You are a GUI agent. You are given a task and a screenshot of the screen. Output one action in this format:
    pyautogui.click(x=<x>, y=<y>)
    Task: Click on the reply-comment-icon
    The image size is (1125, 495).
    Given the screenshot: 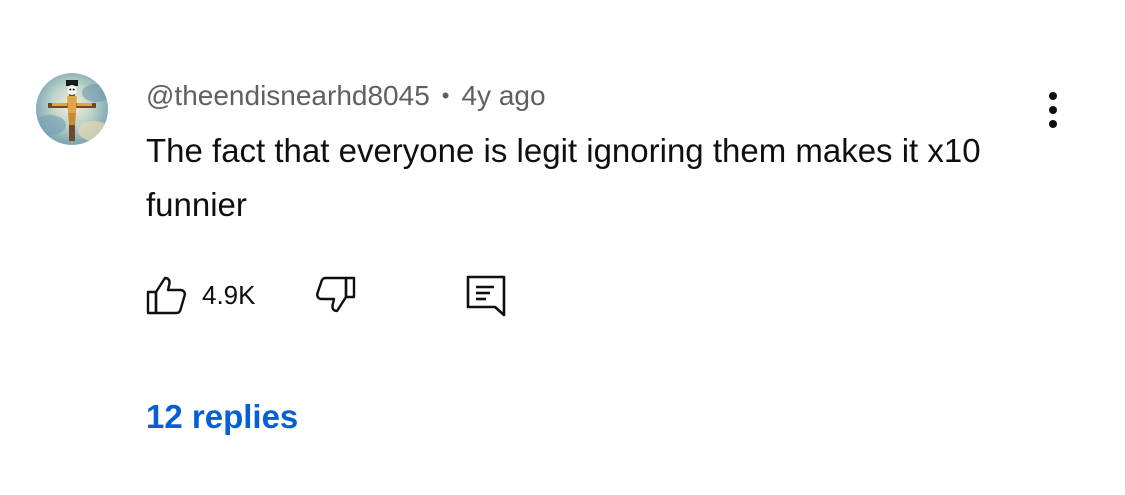 What is the action you would take?
    pyautogui.click(x=486, y=296)
    